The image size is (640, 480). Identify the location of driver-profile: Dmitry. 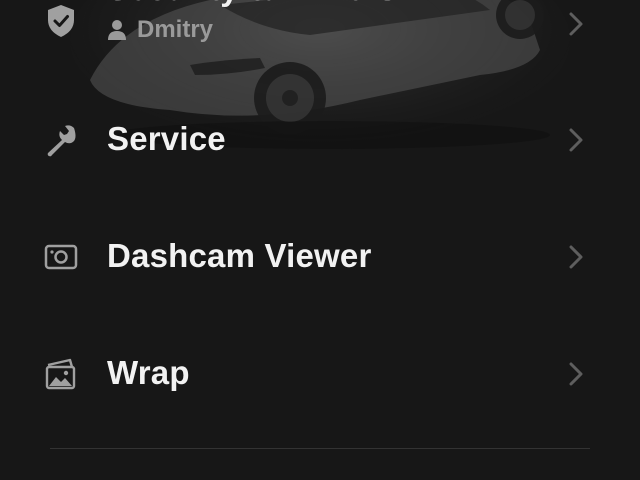
(160, 30).